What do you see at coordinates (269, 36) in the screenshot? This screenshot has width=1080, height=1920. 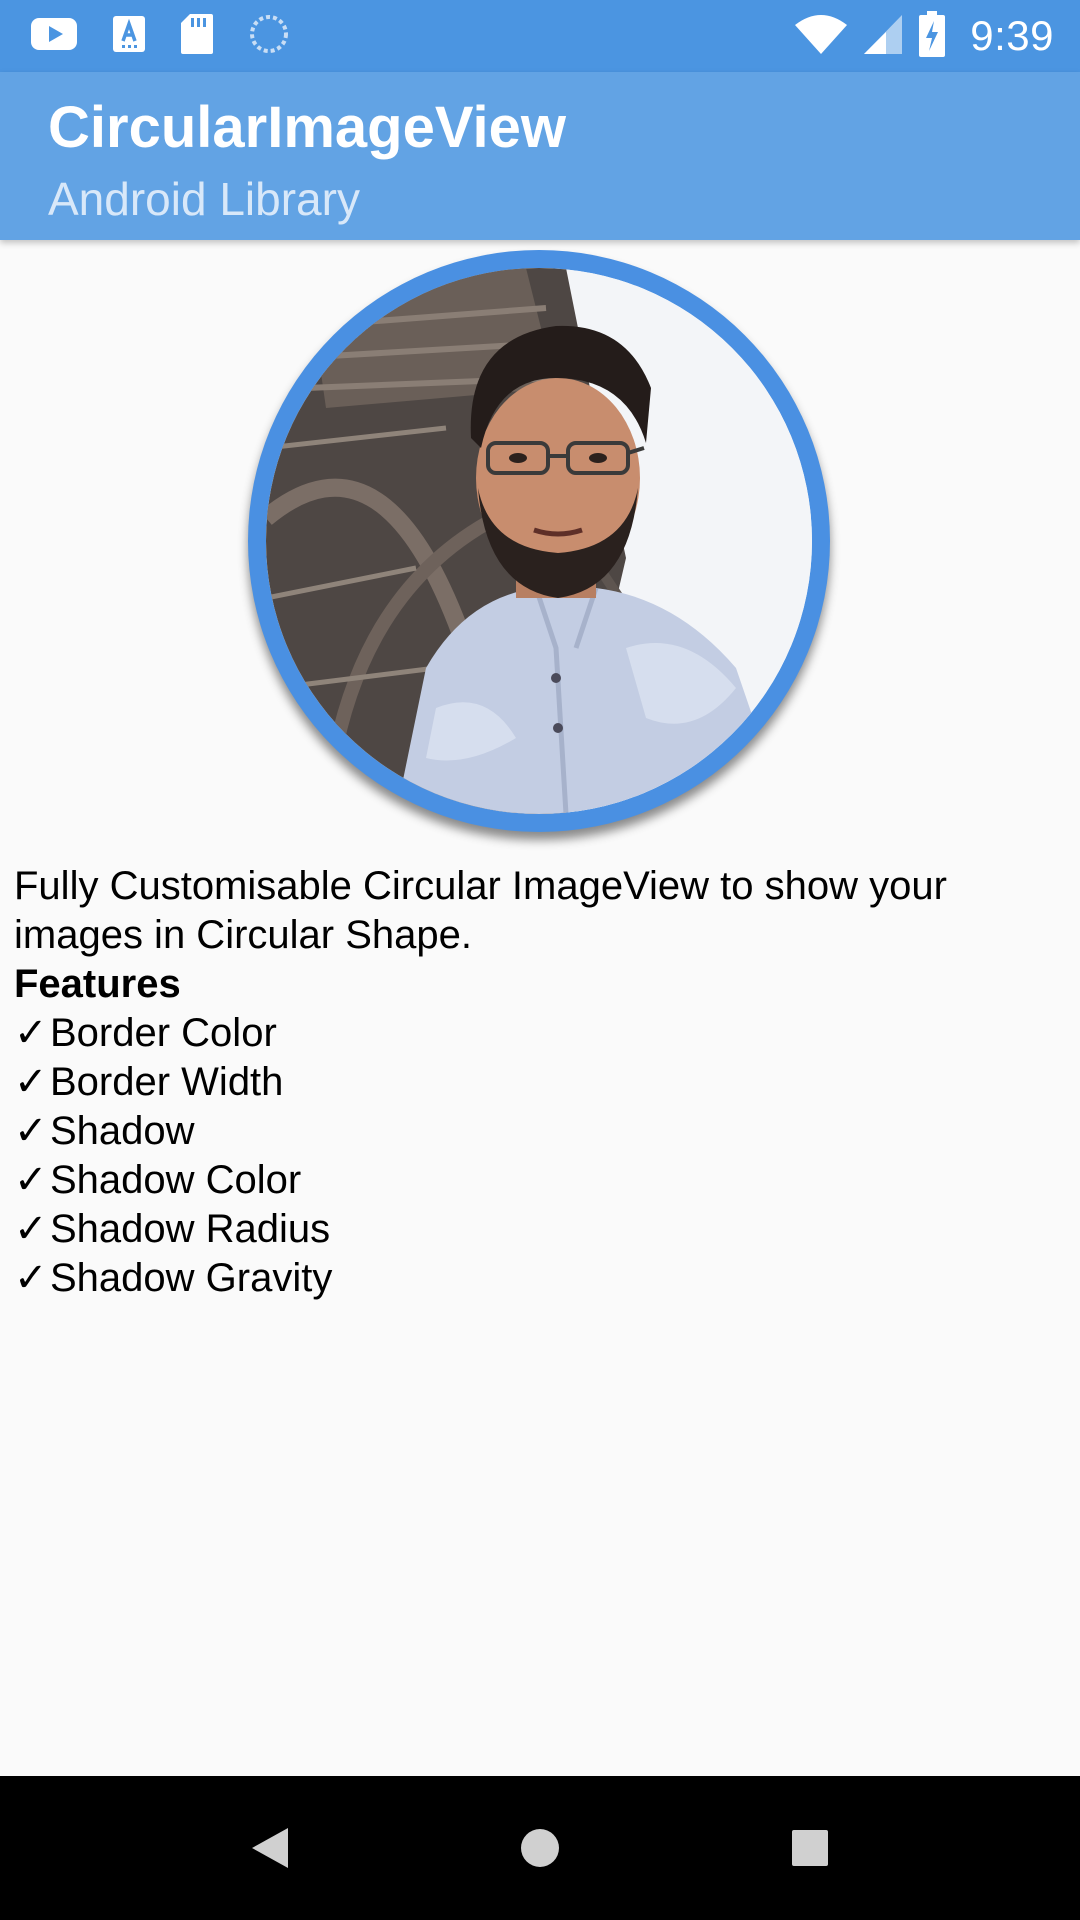 I see `sync-progress-icon` at bounding box center [269, 36].